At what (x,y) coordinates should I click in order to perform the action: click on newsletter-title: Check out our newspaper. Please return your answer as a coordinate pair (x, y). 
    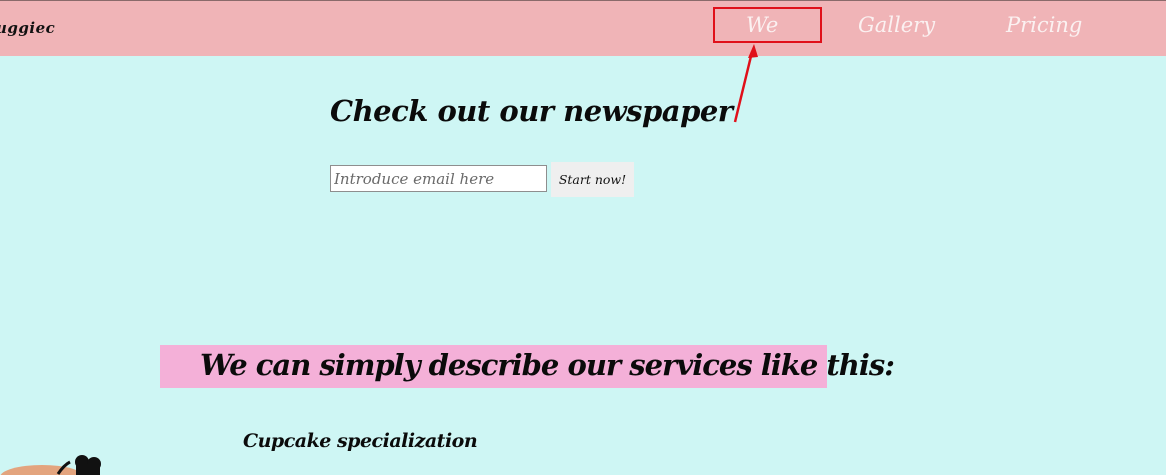
    Looking at the image, I should click on (531, 111).